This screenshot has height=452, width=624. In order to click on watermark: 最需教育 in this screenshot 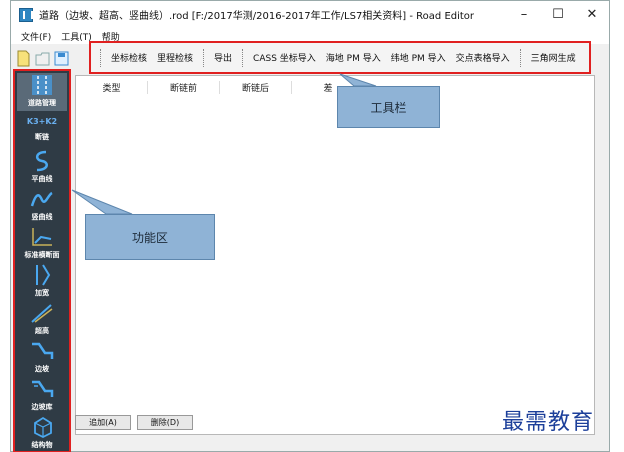, I will do `click(548, 422)`.